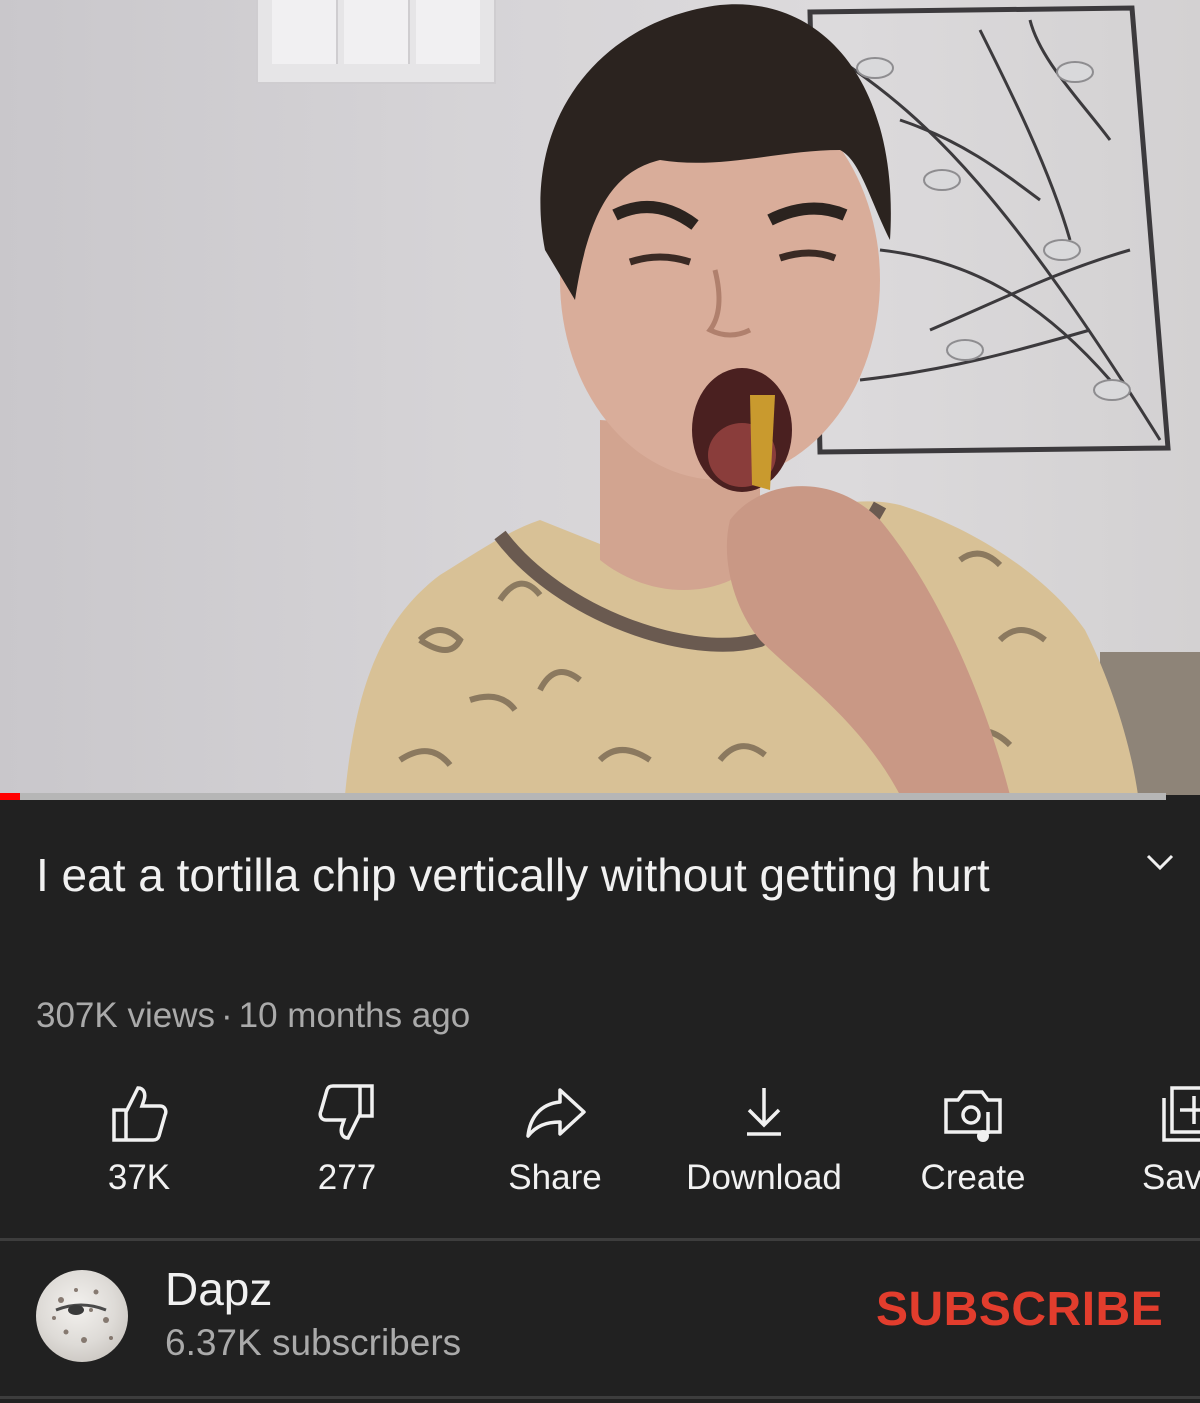 The height and width of the screenshot is (1403, 1200). Describe the element at coordinates (139, 1177) in the screenshot. I see `like-count: 37K` at that location.